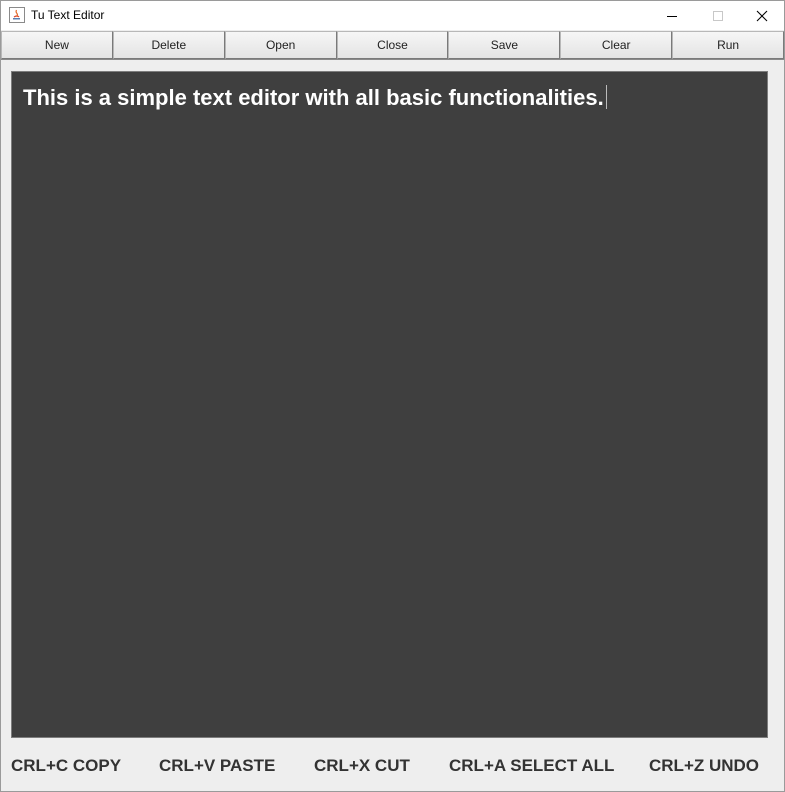 The image size is (785, 792). What do you see at coordinates (362, 765) in the screenshot?
I see `shortcut-cut: CRL+X CUT` at bounding box center [362, 765].